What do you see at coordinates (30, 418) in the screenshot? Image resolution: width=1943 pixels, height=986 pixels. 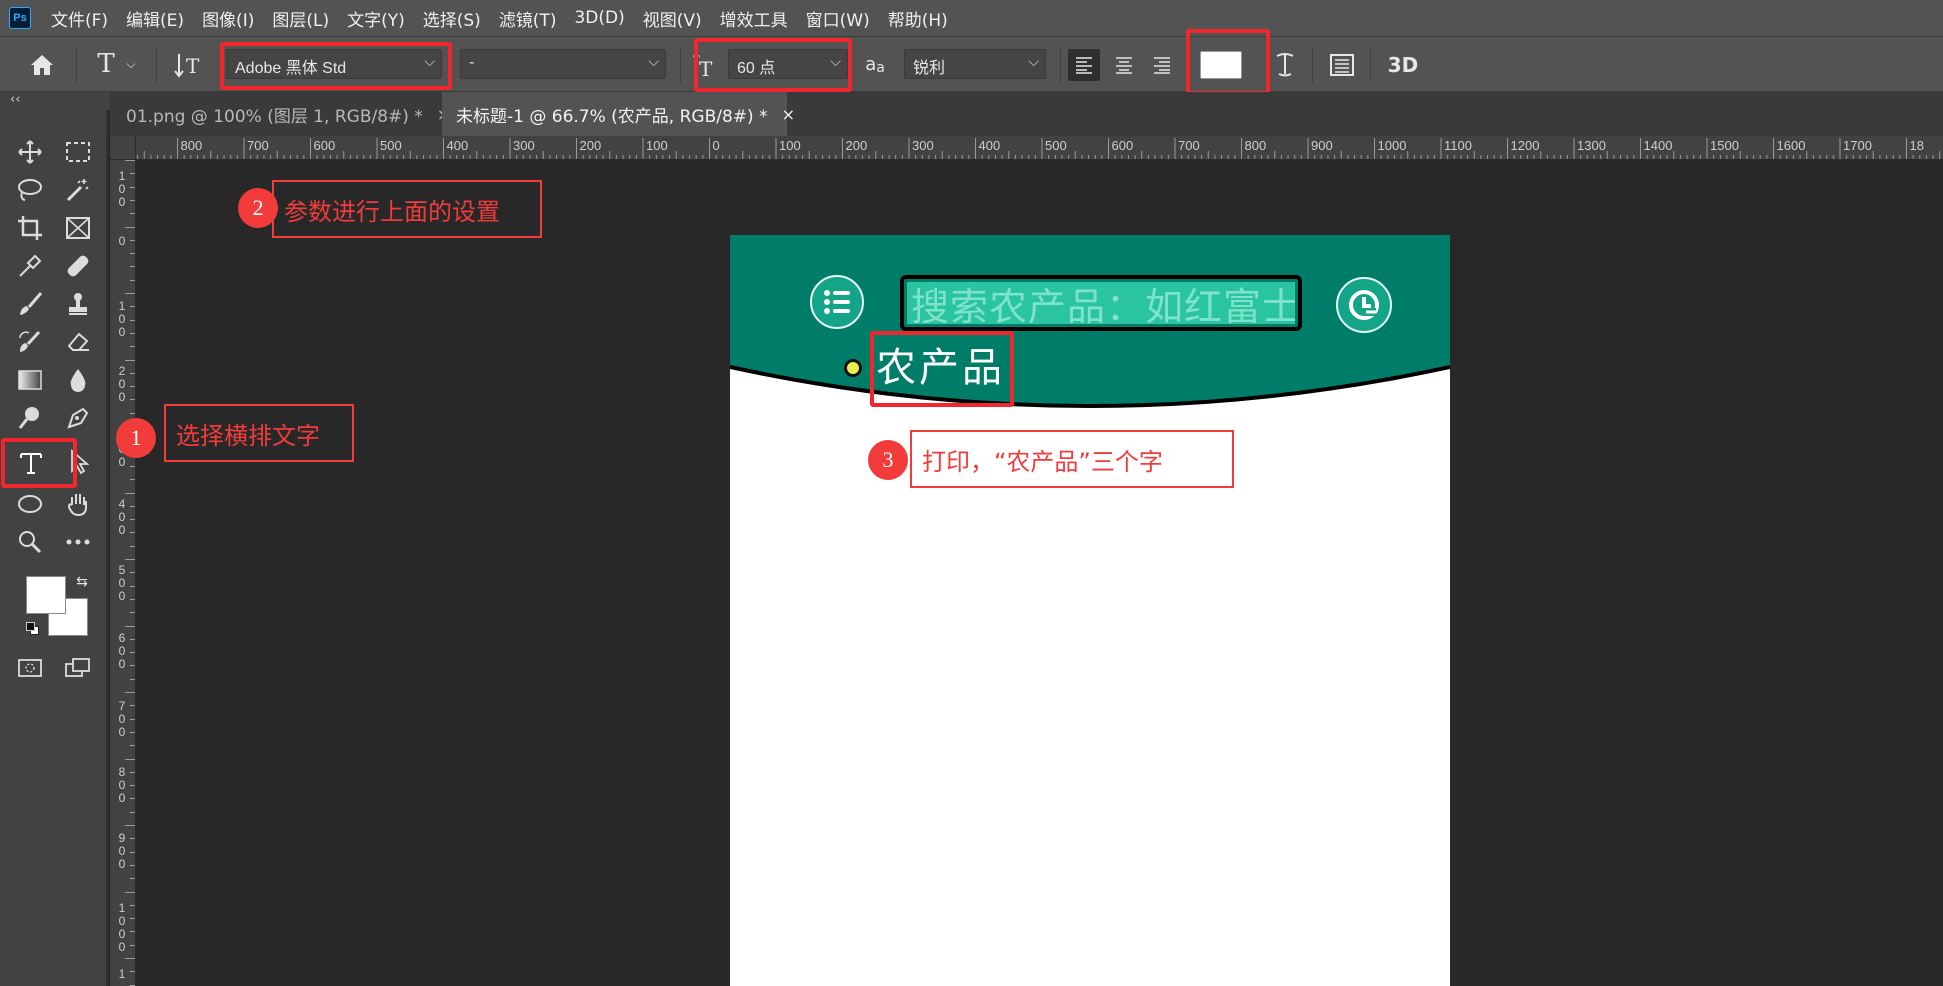 I see `dodge-tool-icon` at bounding box center [30, 418].